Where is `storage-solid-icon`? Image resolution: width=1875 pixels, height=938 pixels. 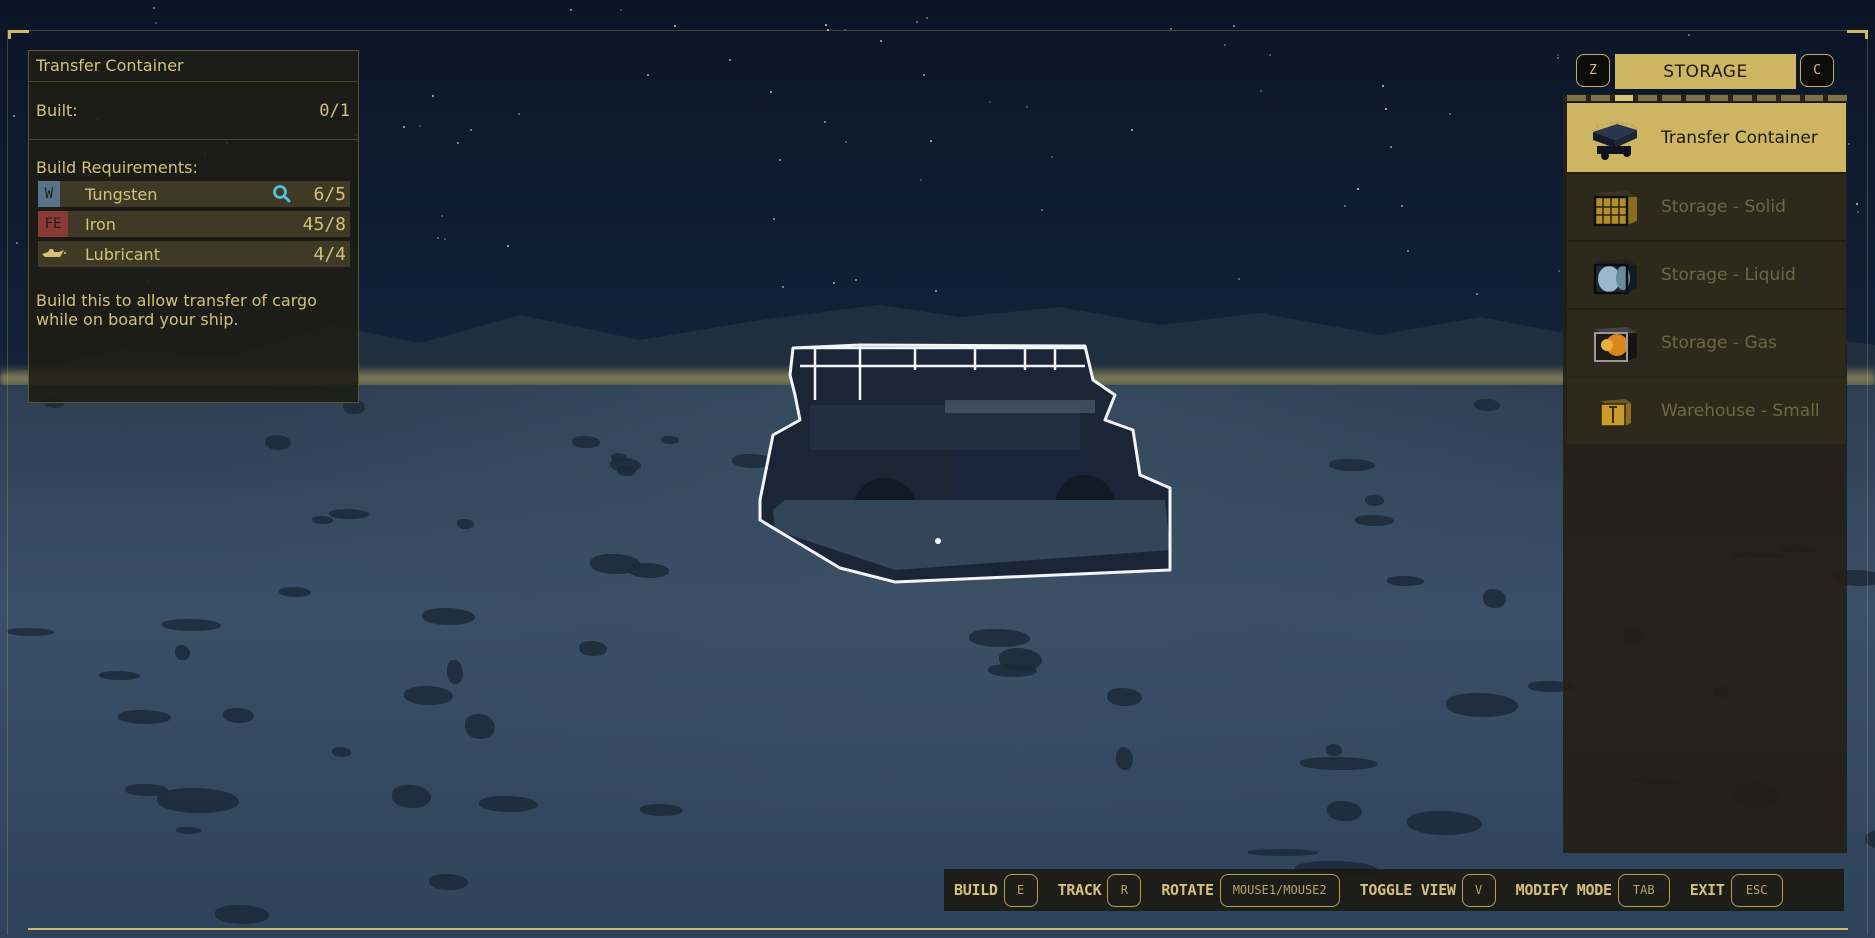 storage-solid-icon is located at coordinates (1615, 209).